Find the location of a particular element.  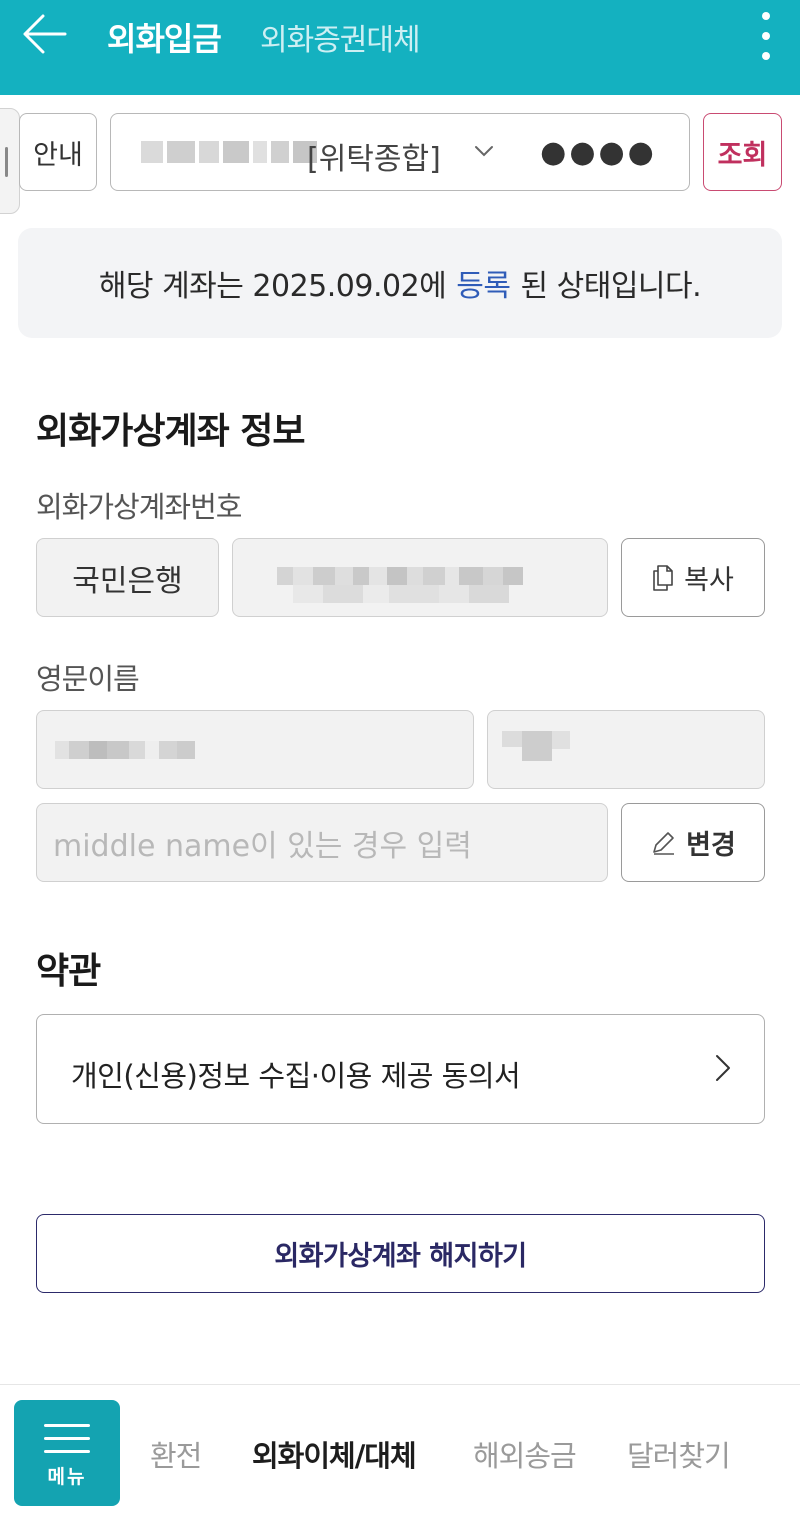

account-select: [위탁종합] is located at coordinates (310, 152).